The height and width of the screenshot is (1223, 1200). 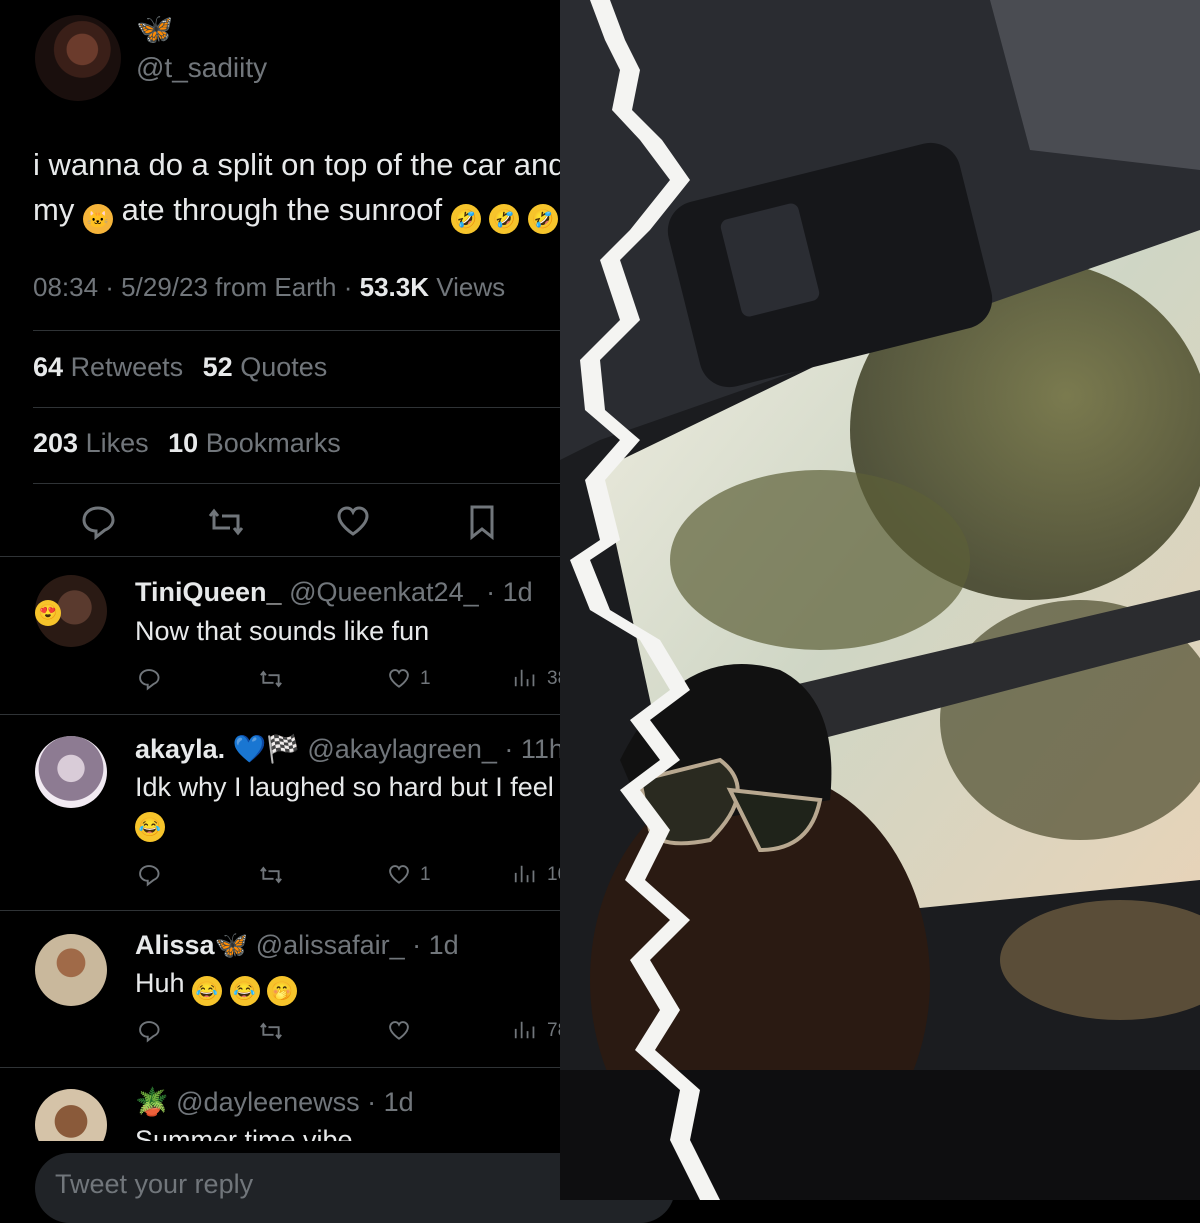 What do you see at coordinates (471, 287) in the screenshot?
I see `views-label: Views` at bounding box center [471, 287].